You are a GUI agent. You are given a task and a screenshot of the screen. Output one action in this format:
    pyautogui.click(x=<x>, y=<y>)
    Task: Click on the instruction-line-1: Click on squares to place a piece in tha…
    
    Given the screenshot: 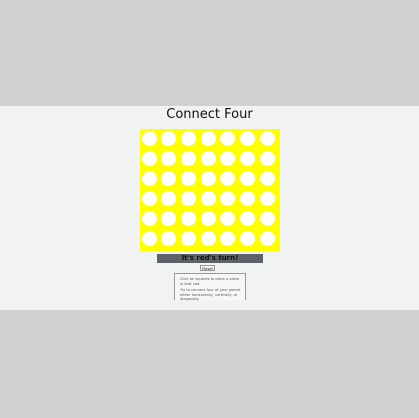 What is the action you would take?
    pyautogui.click(x=210, y=281)
    